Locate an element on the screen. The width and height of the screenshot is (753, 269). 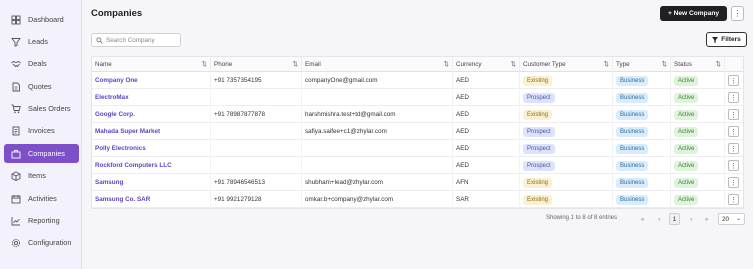
cell-name: Google Corp. is located at coordinates (151, 114).